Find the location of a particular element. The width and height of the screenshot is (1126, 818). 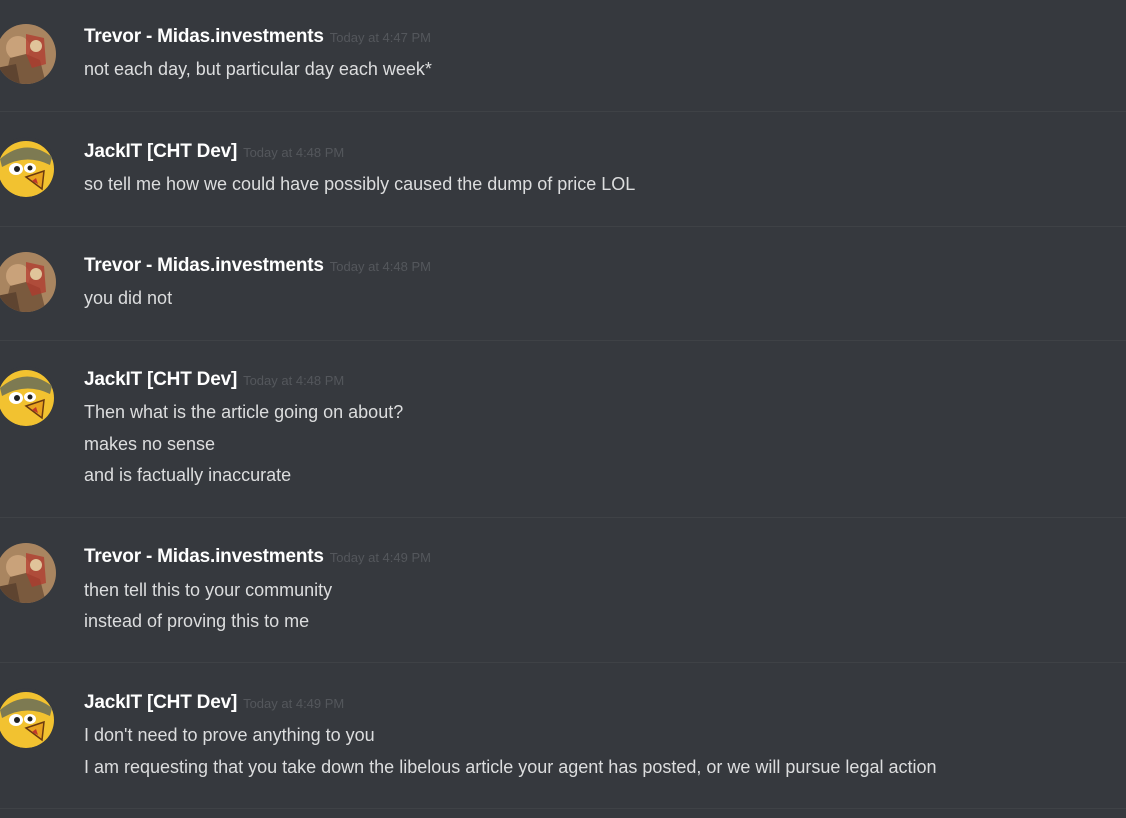

message-text: I don't need to prove anything to you is located at coordinates (229, 735).